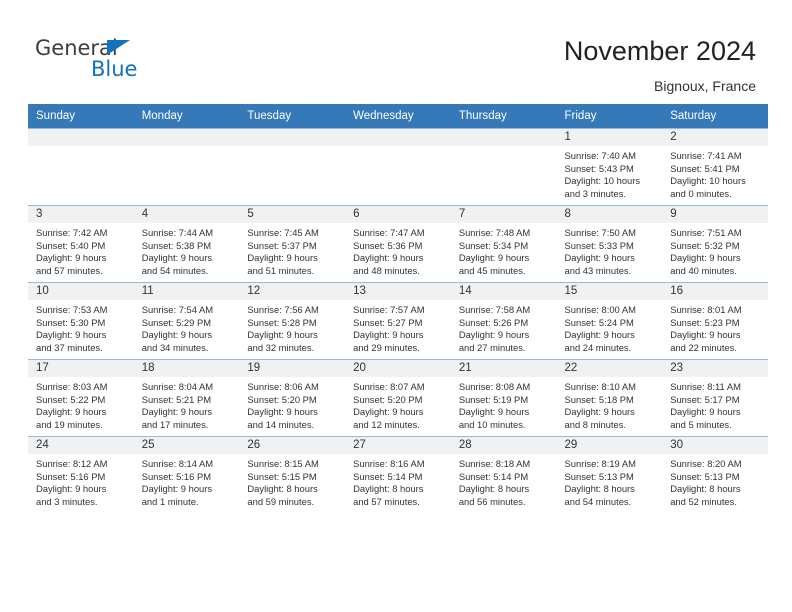  What do you see at coordinates (494, 463) in the screenshot?
I see `sunrise-time: Sunrise: 8:18 AM` at bounding box center [494, 463].